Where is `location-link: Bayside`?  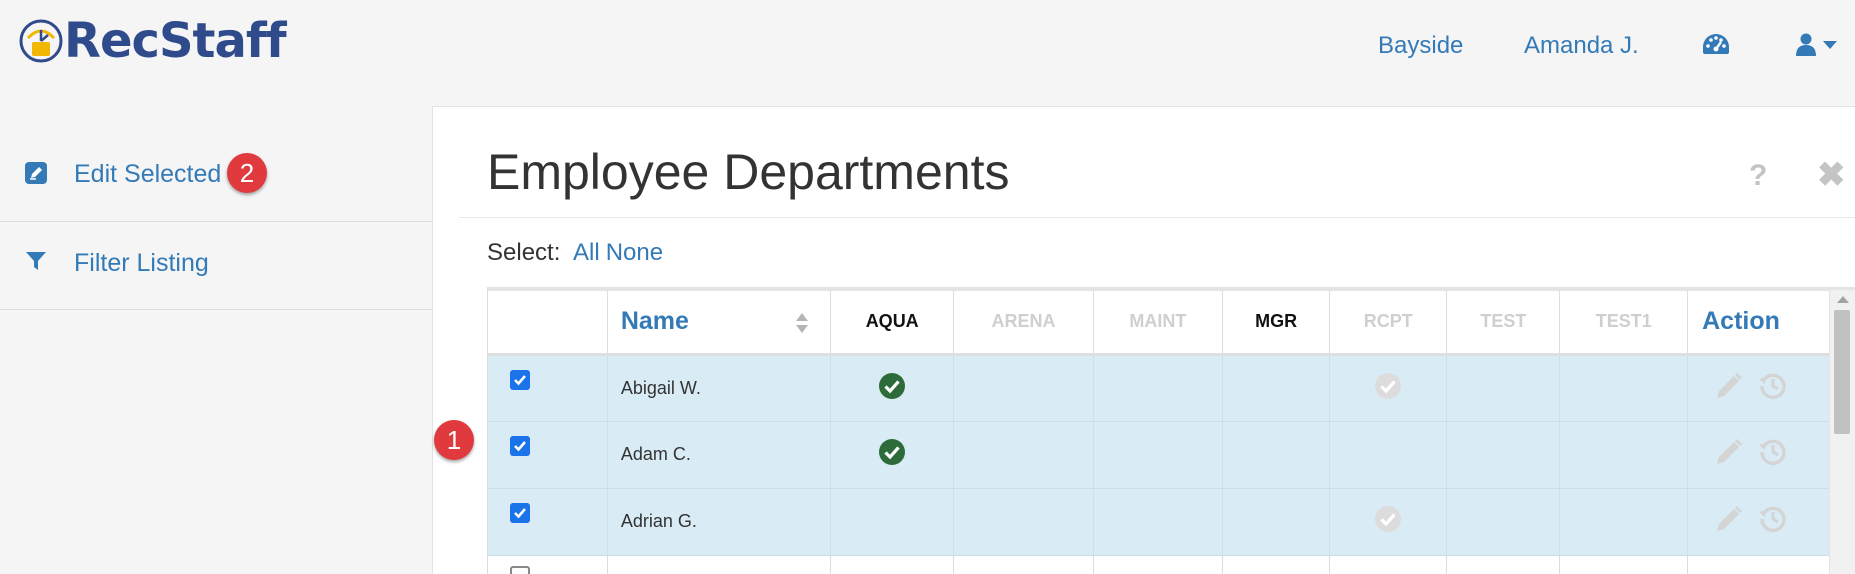 location-link: Bayside is located at coordinates (1420, 46).